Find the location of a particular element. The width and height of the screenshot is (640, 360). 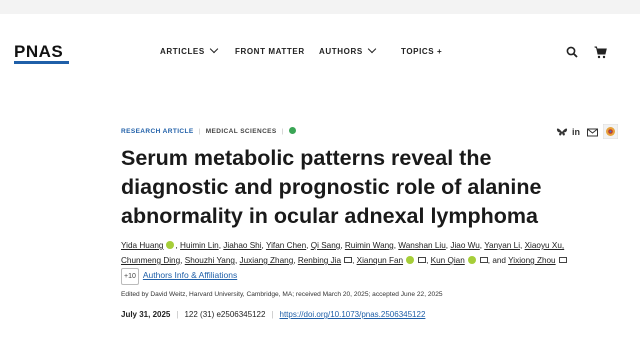

citation: 122 (31) e2506345122 is located at coordinates (225, 314).